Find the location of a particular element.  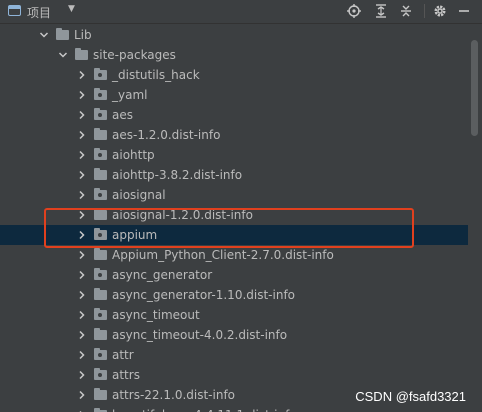

tree-row: site-packages is located at coordinates (234, 55).